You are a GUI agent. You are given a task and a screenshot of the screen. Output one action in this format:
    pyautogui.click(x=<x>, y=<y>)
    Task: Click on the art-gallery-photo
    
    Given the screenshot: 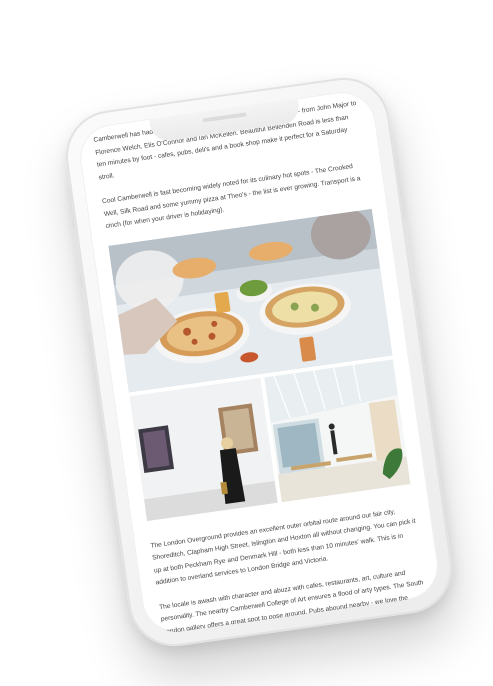 What is the action you would take?
    pyautogui.click(x=203, y=449)
    